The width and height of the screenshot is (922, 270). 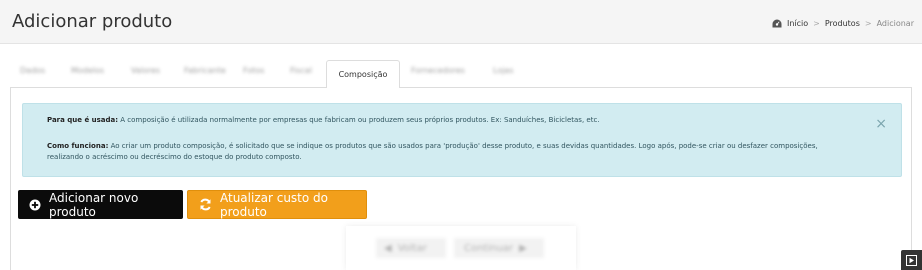 What do you see at coordinates (83, 120) in the screenshot?
I see `alert-usage-label: Para que é usada:` at bounding box center [83, 120].